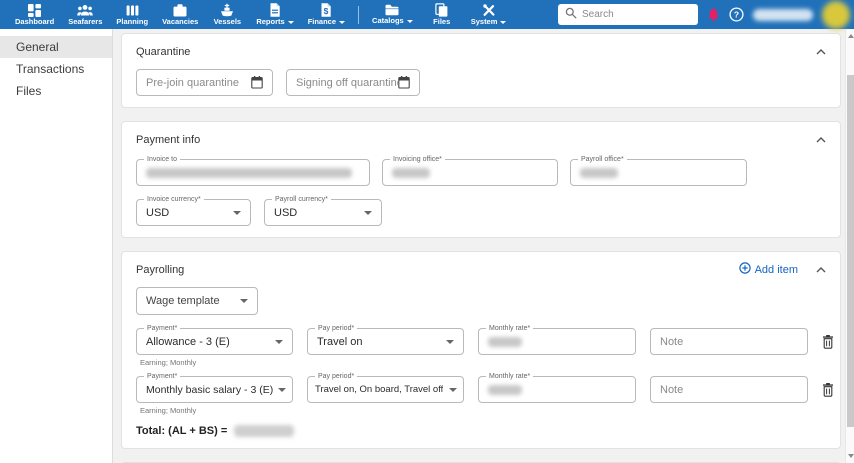 This screenshot has width=854, height=463. I want to click on sidebar: General Transactions Files, so click(56, 246).